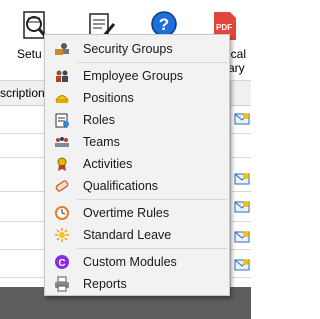 This screenshot has height=319, width=320. What do you see at coordinates (62, 120) in the screenshot?
I see `roles-icon` at bounding box center [62, 120].